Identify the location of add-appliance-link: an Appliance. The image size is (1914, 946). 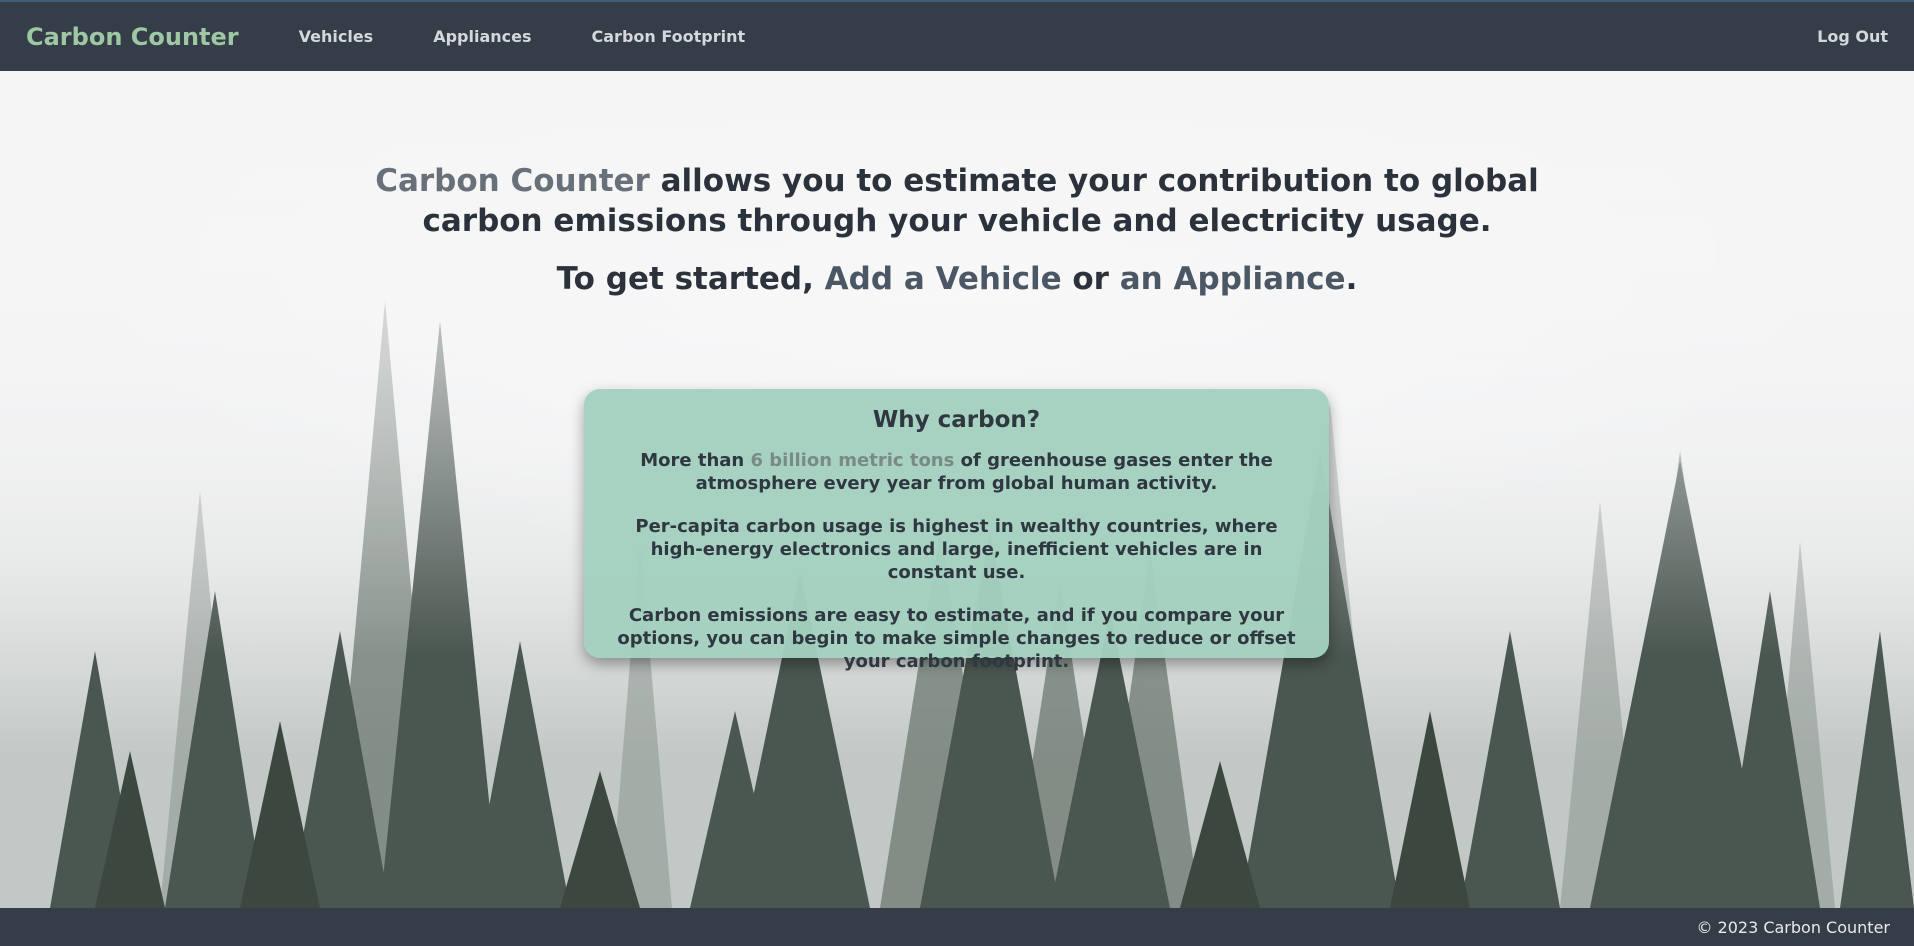
(1233, 279).